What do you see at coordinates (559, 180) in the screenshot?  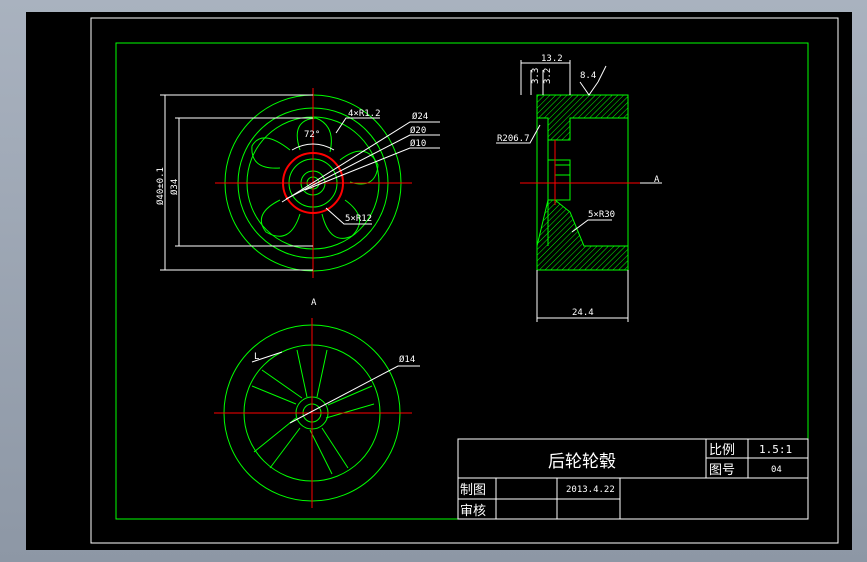 I see `hub-section` at bounding box center [559, 180].